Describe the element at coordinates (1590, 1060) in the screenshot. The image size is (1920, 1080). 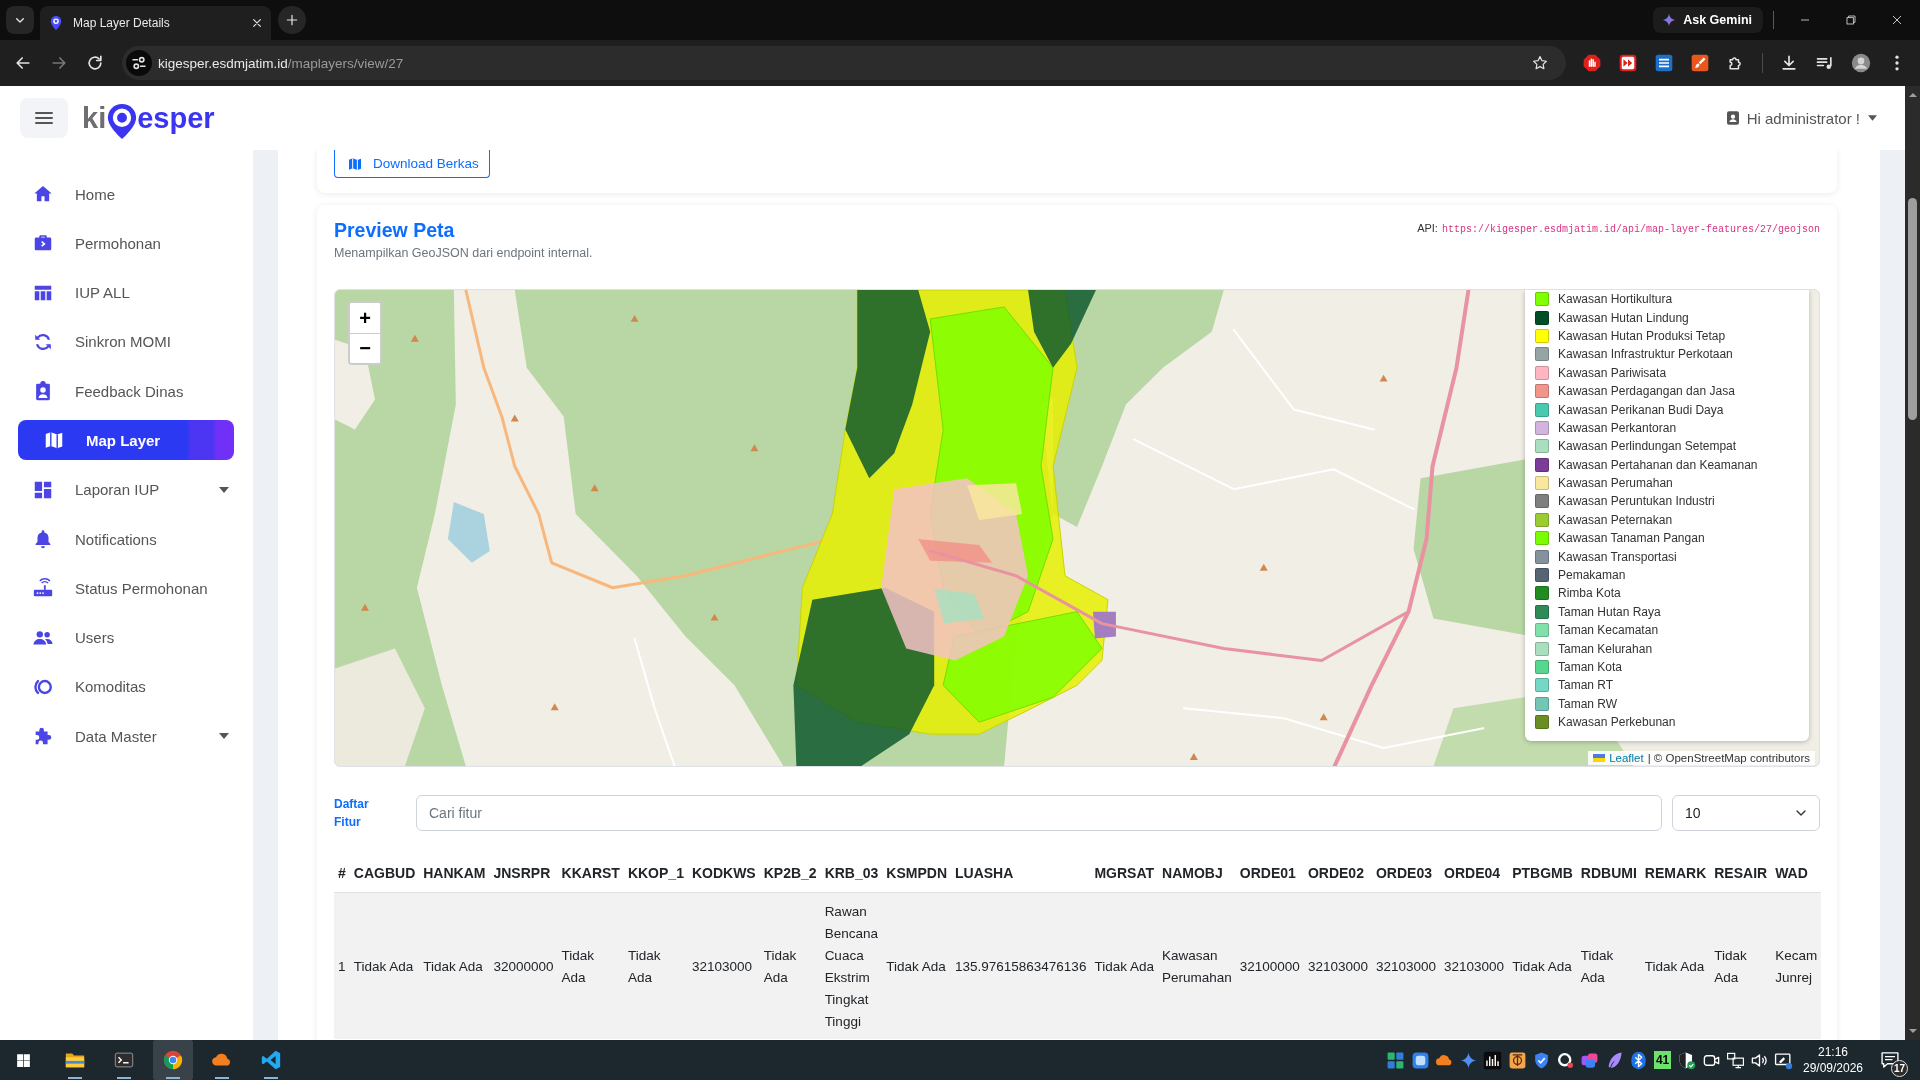
I see `layers-icon` at that location.